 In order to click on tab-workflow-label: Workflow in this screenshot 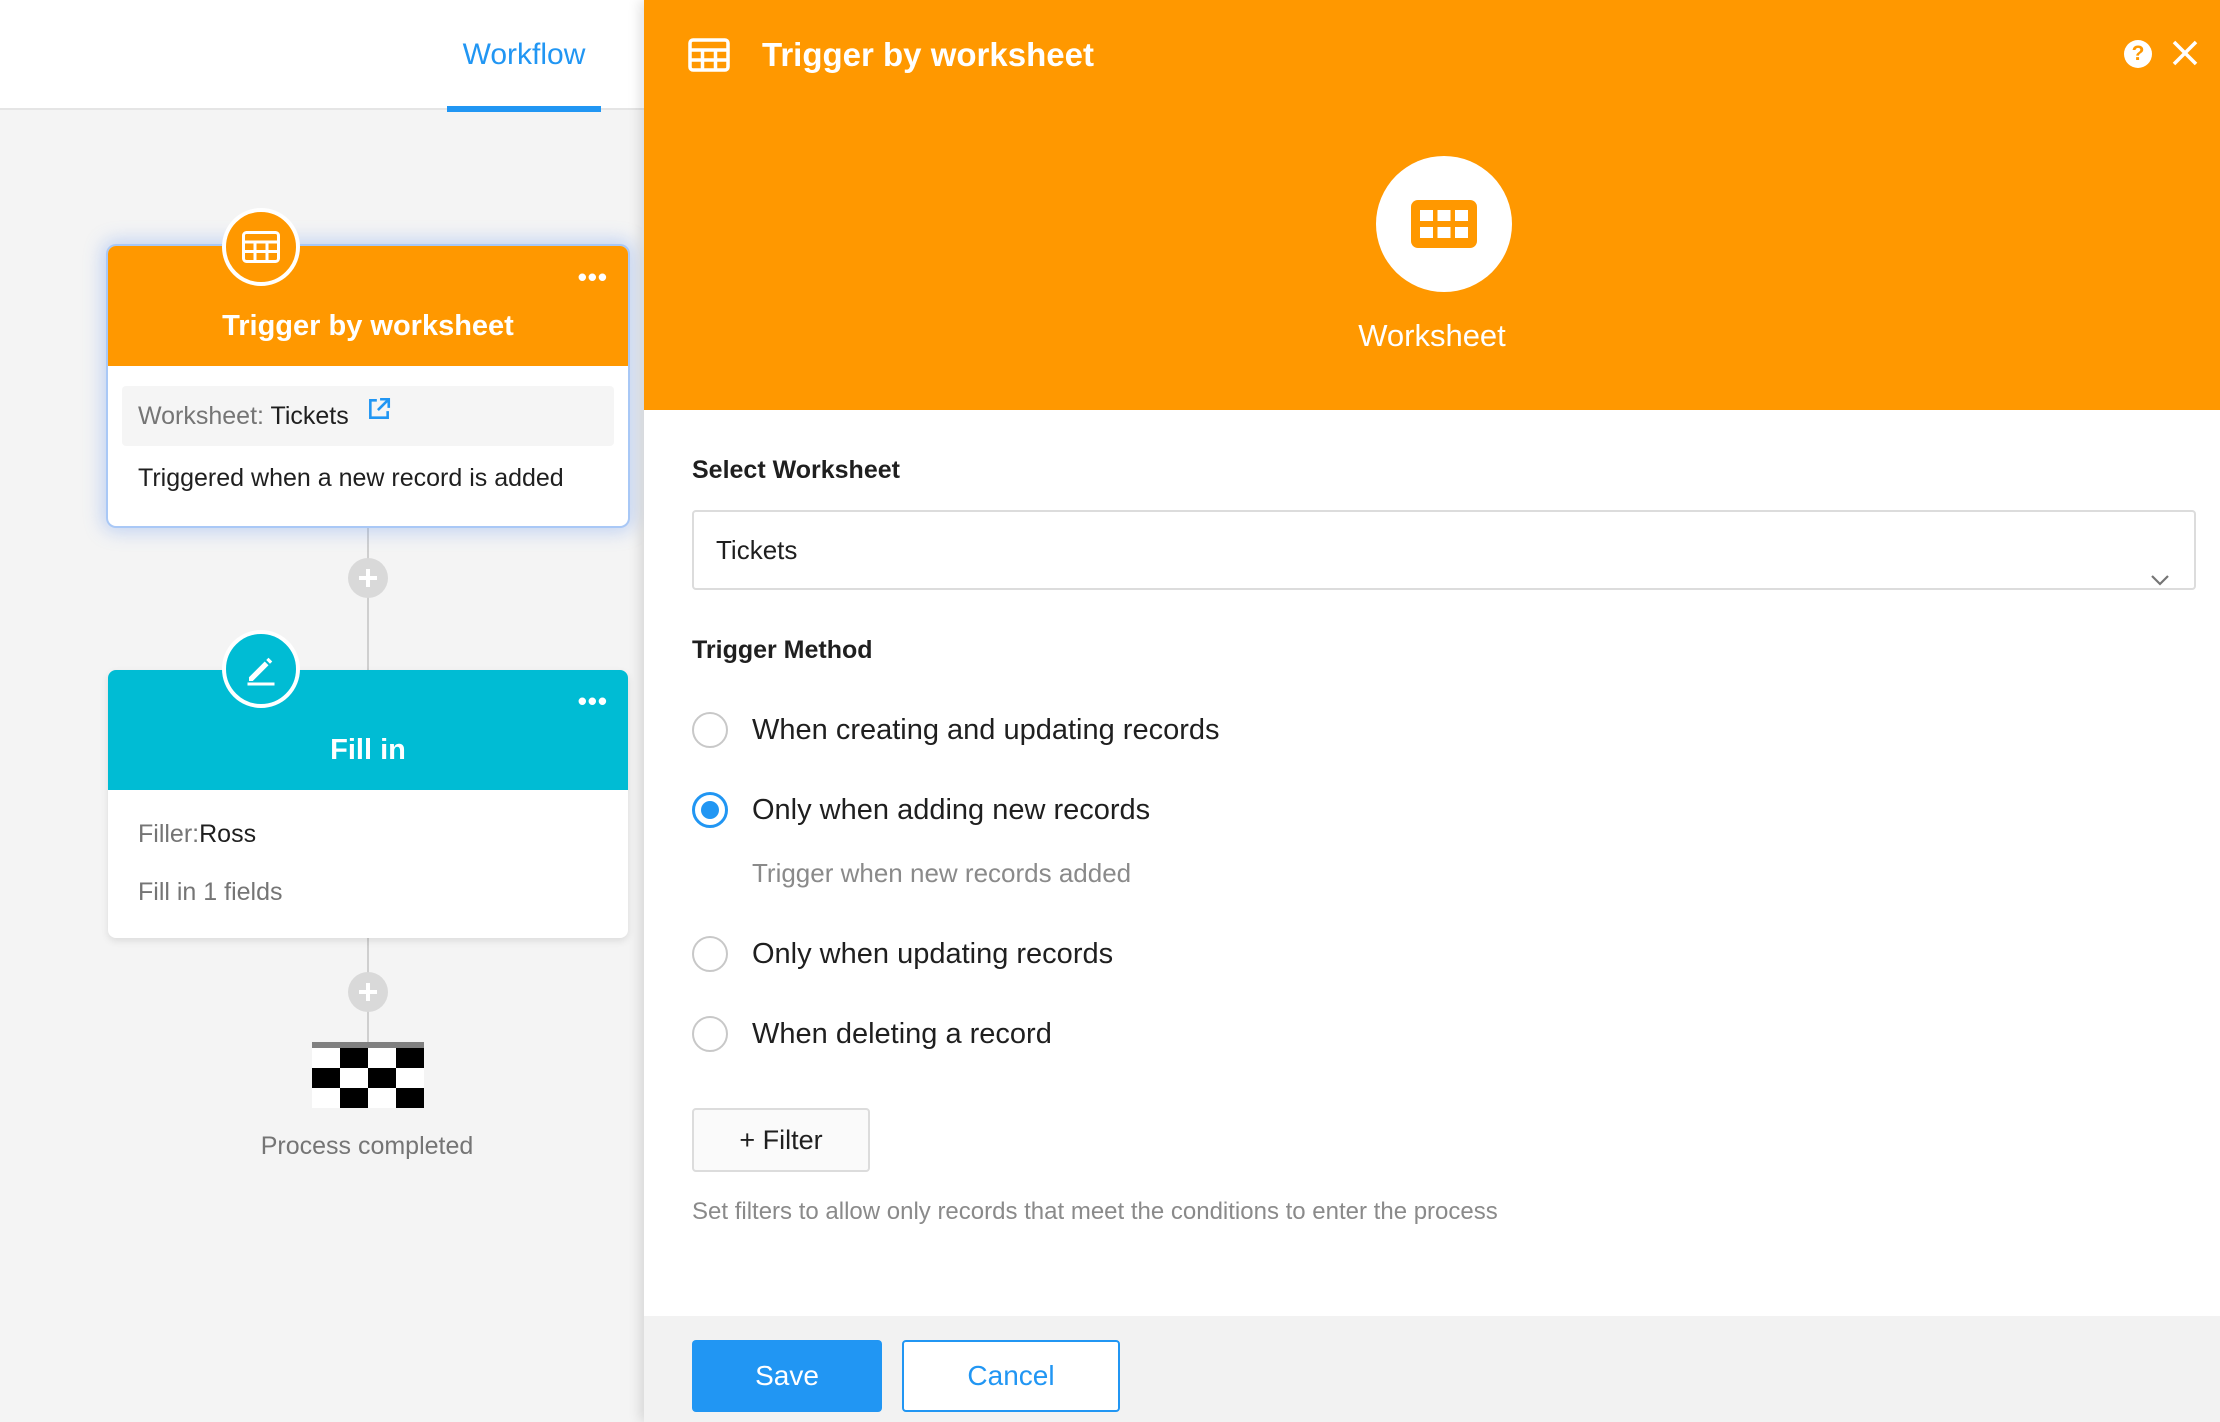, I will do `click(524, 54)`.